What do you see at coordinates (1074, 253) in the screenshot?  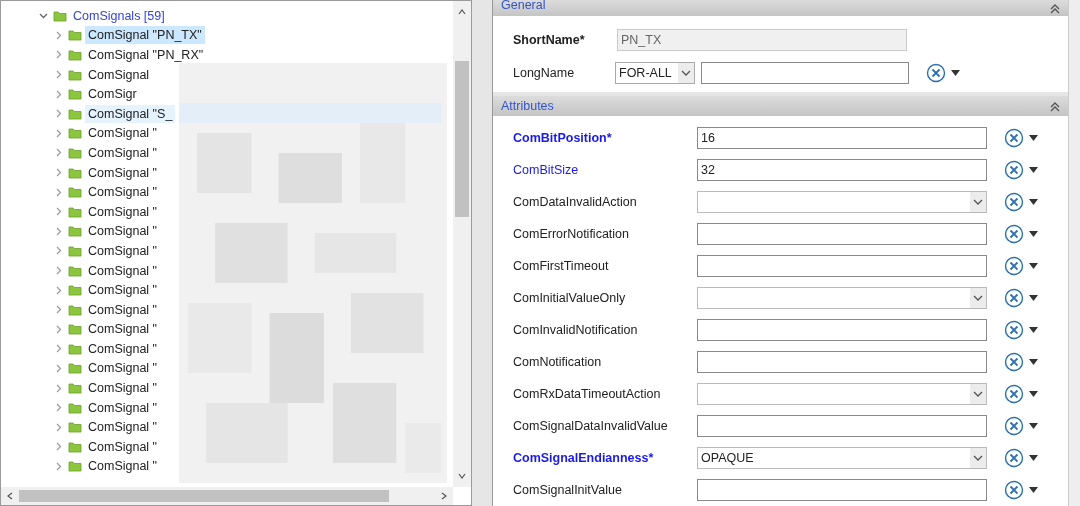 I see `scrollbar` at bounding box center [1074, 253].